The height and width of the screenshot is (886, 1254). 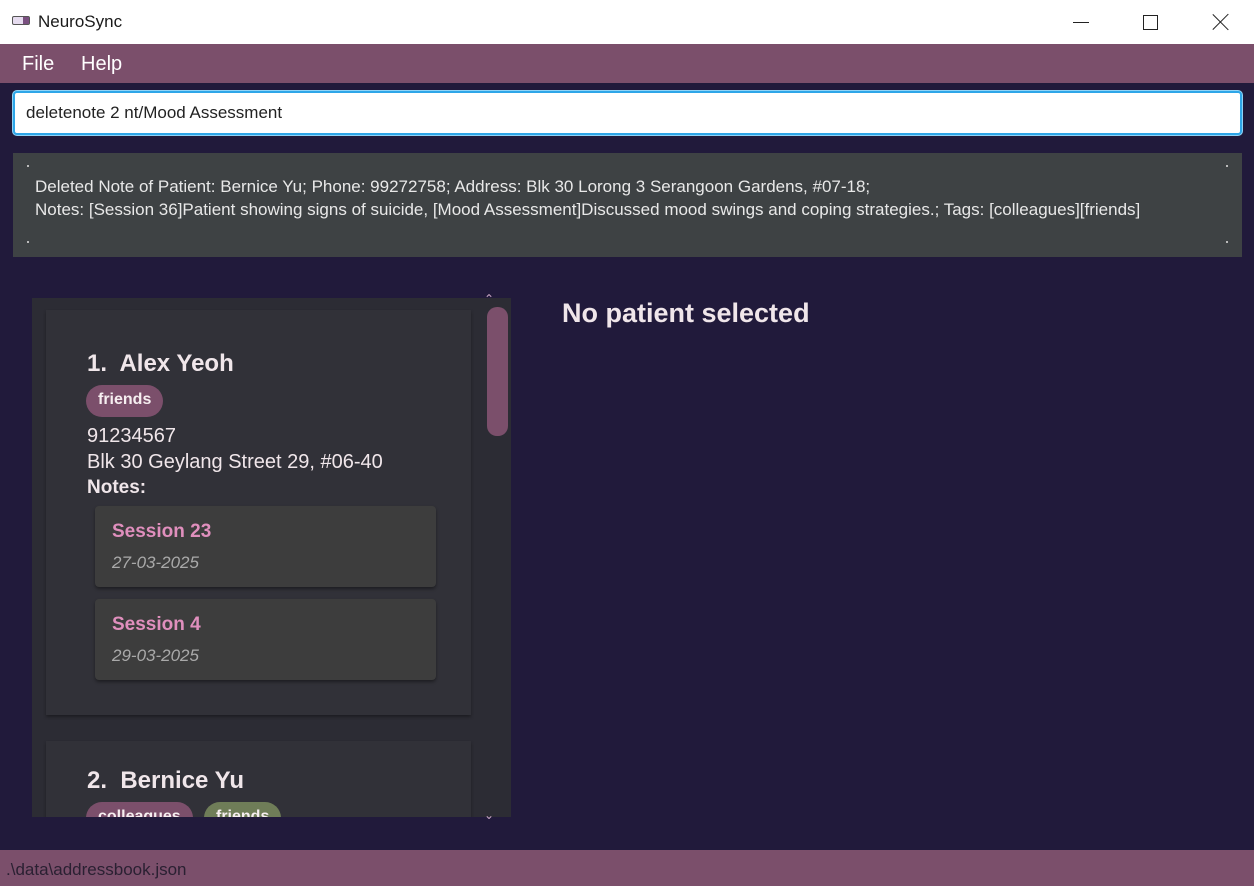 I want to click on status-bar: .\data\addressbook.json, so click(x=627, y=868).